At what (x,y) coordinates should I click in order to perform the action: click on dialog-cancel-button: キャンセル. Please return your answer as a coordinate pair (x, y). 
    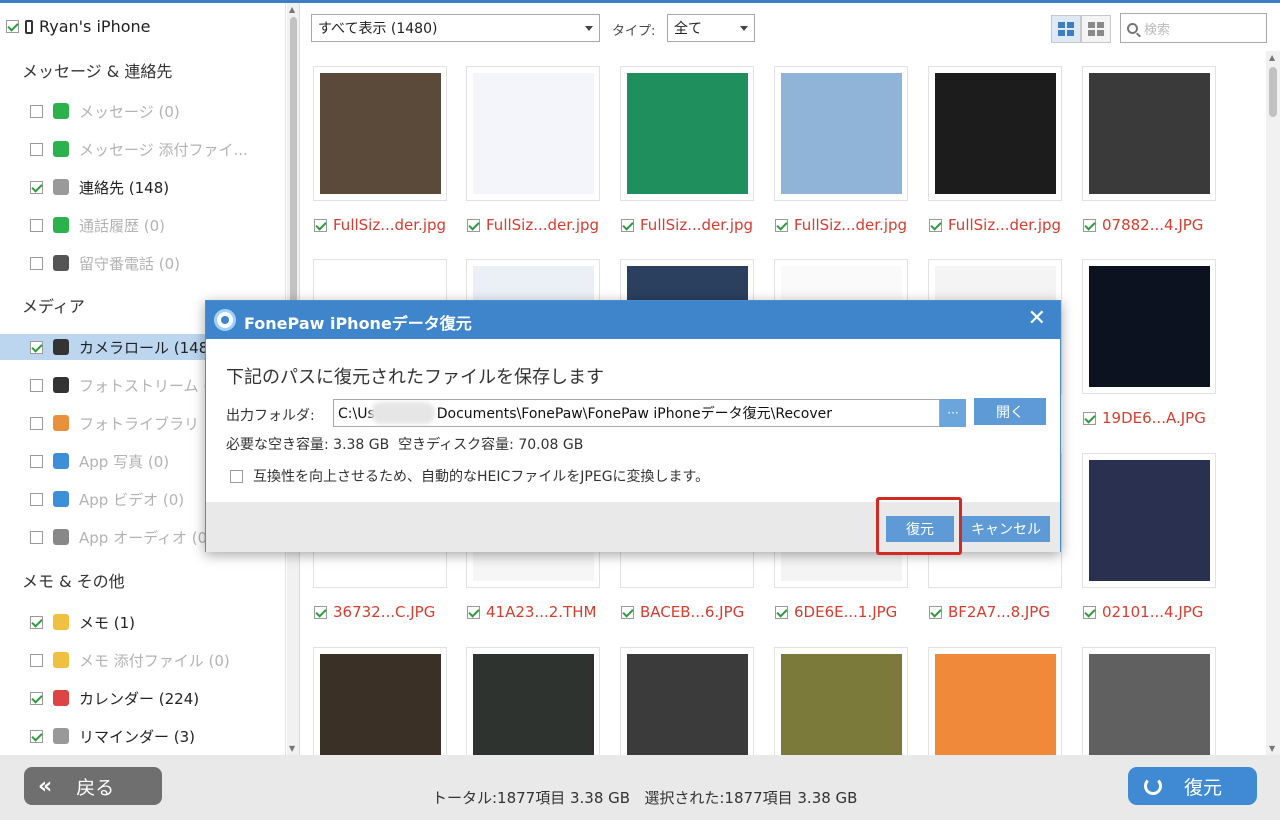
    Looking at the image, I should click on (1006, 529).